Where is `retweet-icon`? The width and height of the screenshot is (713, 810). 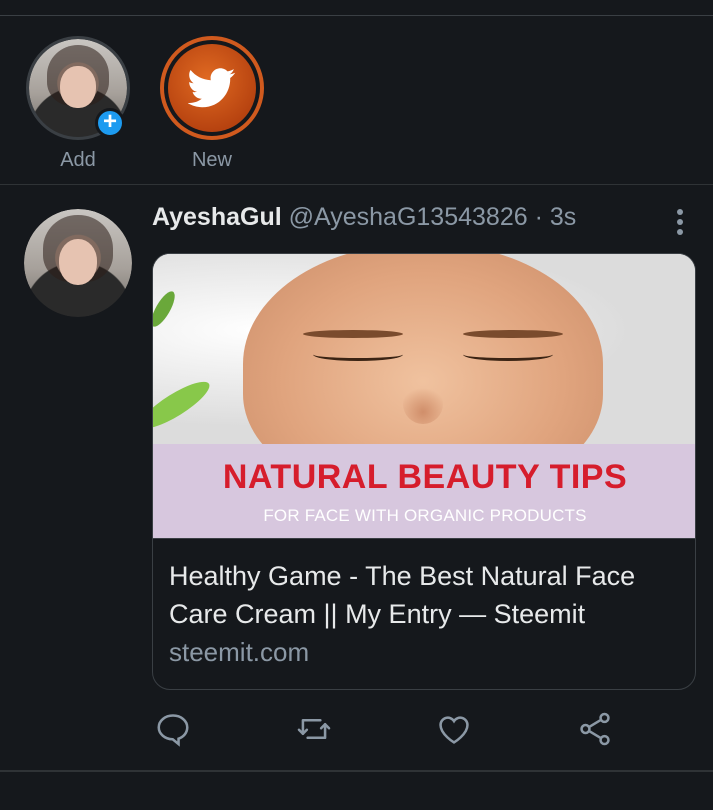 retweet-icon is located at coordinates (314, 729).